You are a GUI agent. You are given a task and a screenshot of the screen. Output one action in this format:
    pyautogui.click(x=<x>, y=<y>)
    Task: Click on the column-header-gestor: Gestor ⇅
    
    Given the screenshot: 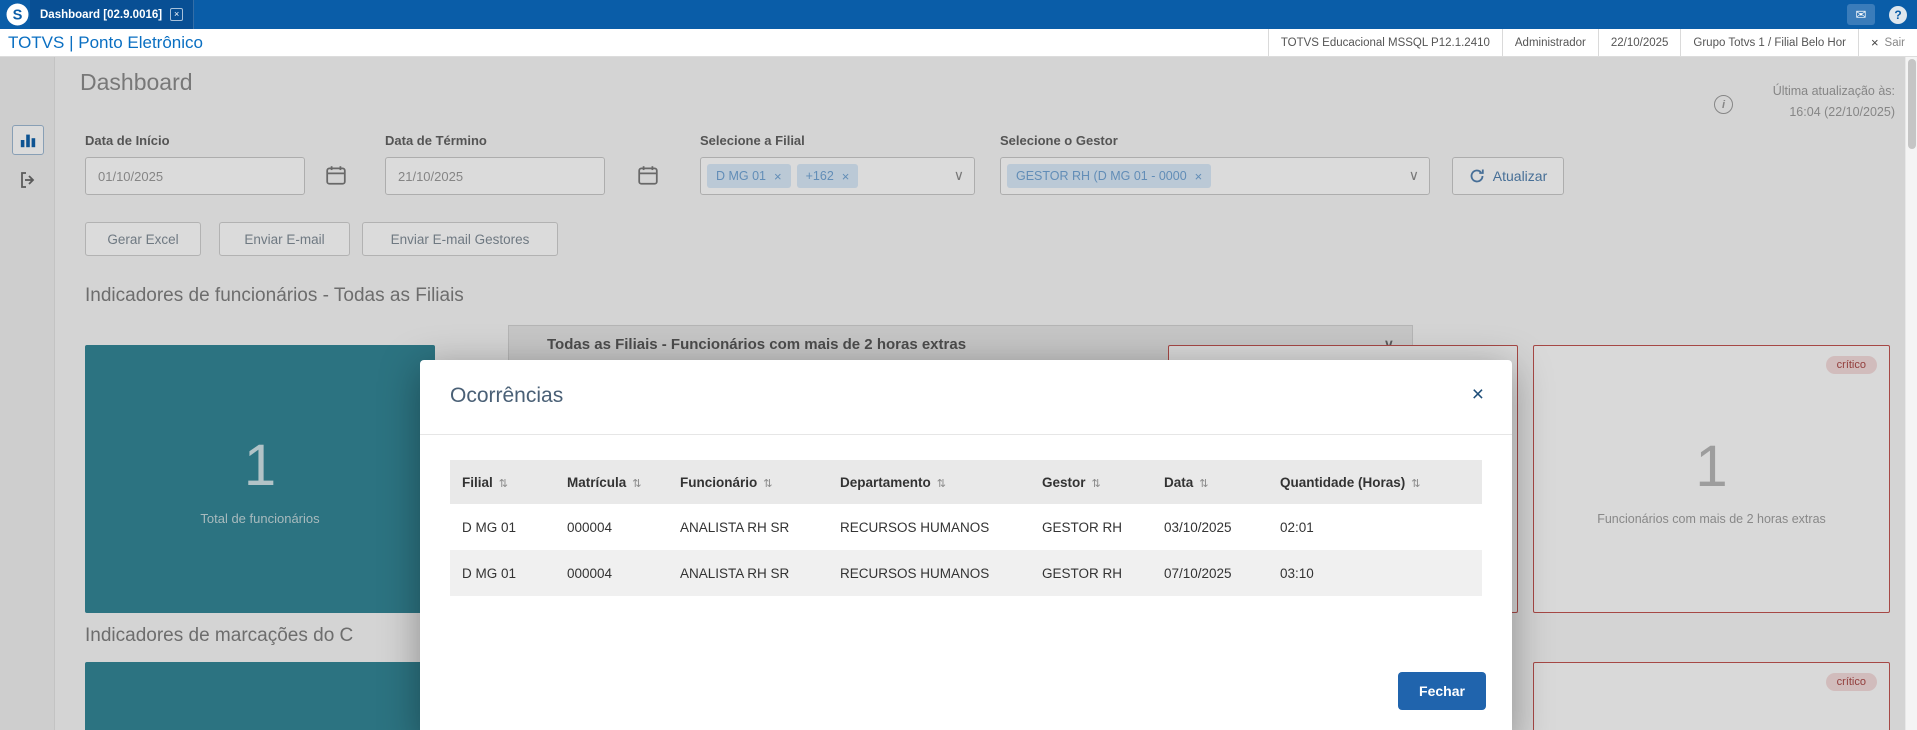 What is the action you would take?
    pyautogui.click(x=1091, y=482)
    